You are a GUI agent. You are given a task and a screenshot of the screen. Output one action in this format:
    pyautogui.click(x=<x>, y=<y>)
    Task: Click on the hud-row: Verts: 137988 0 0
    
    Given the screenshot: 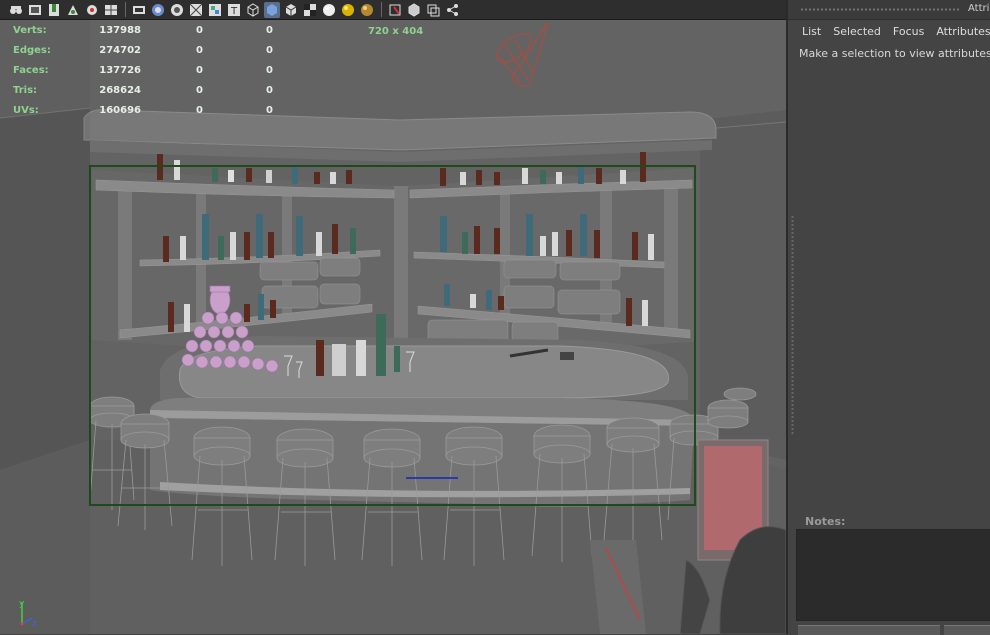 What is the action you would take?
    pyautogui.click(x=143, y=31)
    